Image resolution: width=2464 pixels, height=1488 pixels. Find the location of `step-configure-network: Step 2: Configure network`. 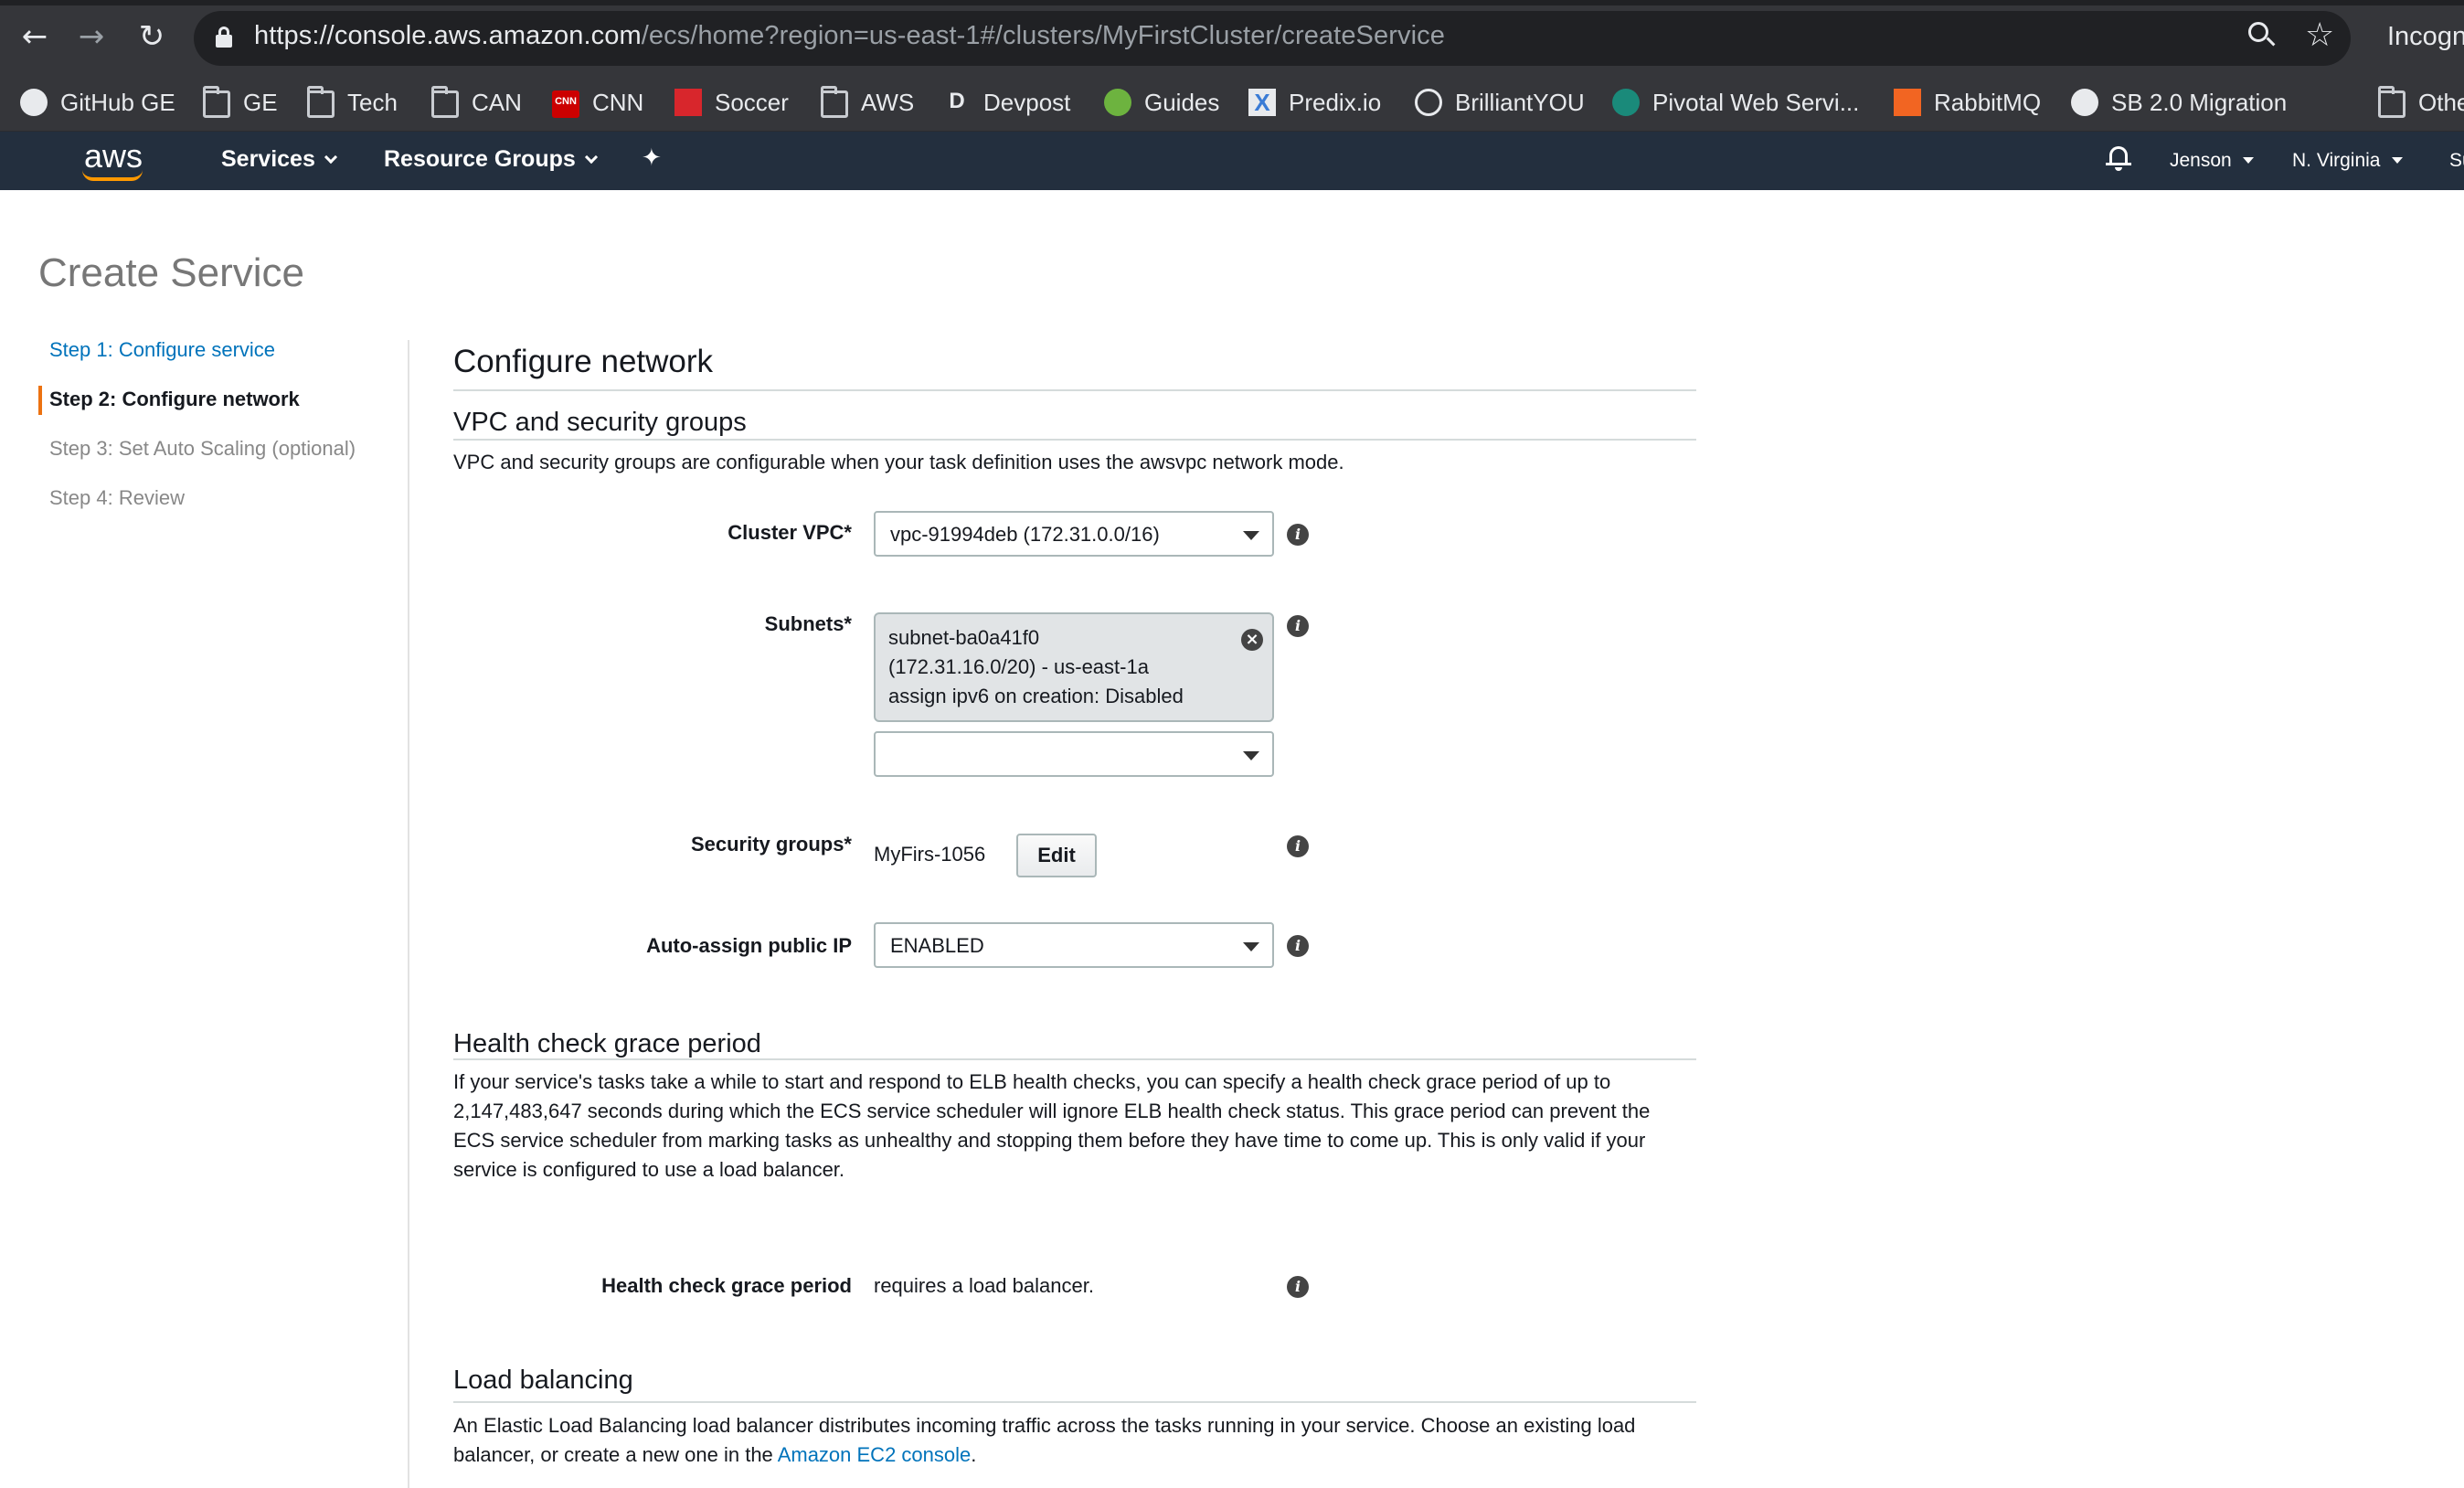

step-configure-network: Step 2: Configure network is located at coordinates (174, 399).